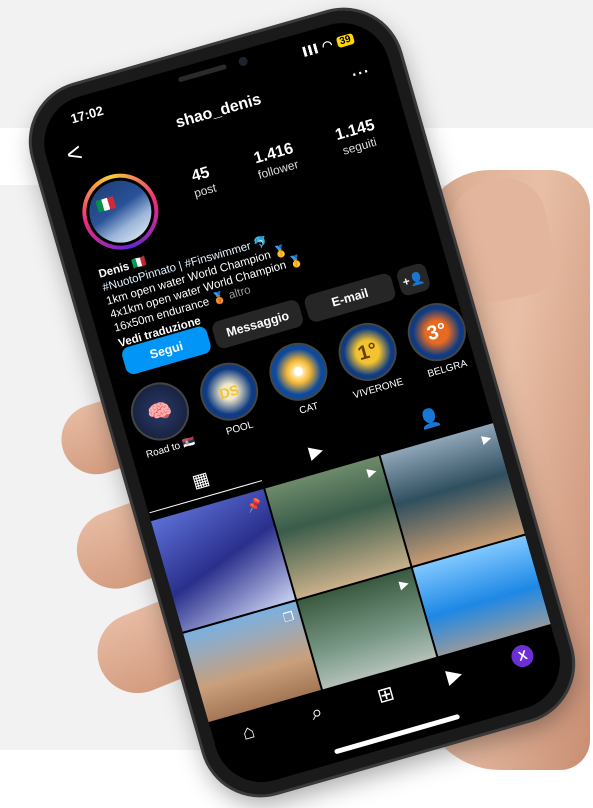  What do you see at coordinates (288, 617) in the screenshot?
I see `carousel-icon: ❐` at bounding box center [288, 617].